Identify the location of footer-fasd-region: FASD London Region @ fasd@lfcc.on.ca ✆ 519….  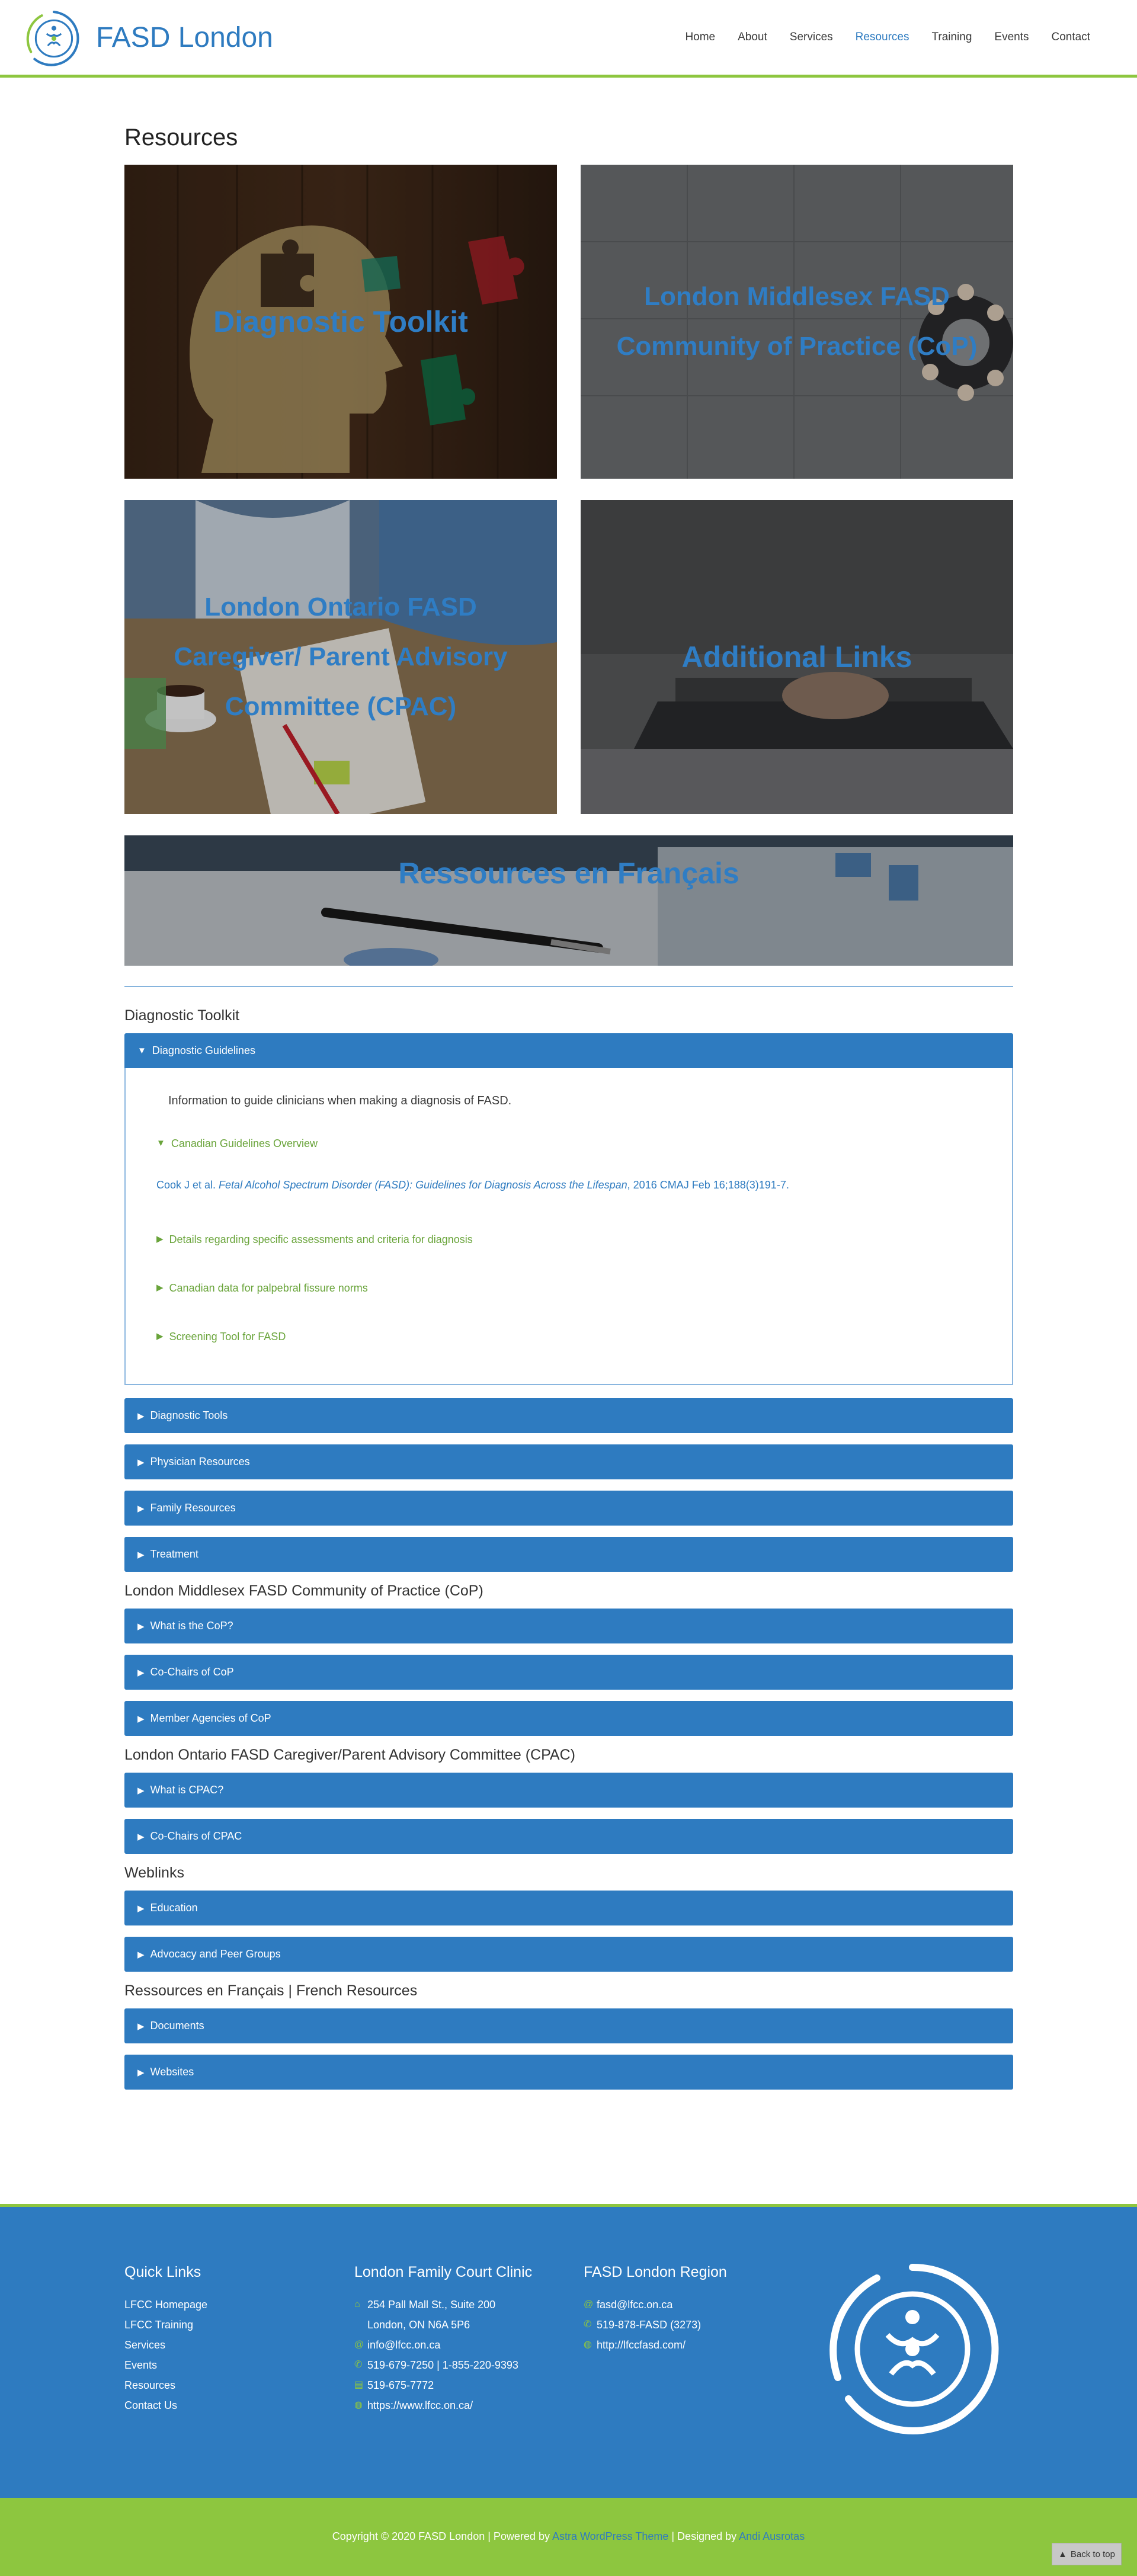
(655, 2309).